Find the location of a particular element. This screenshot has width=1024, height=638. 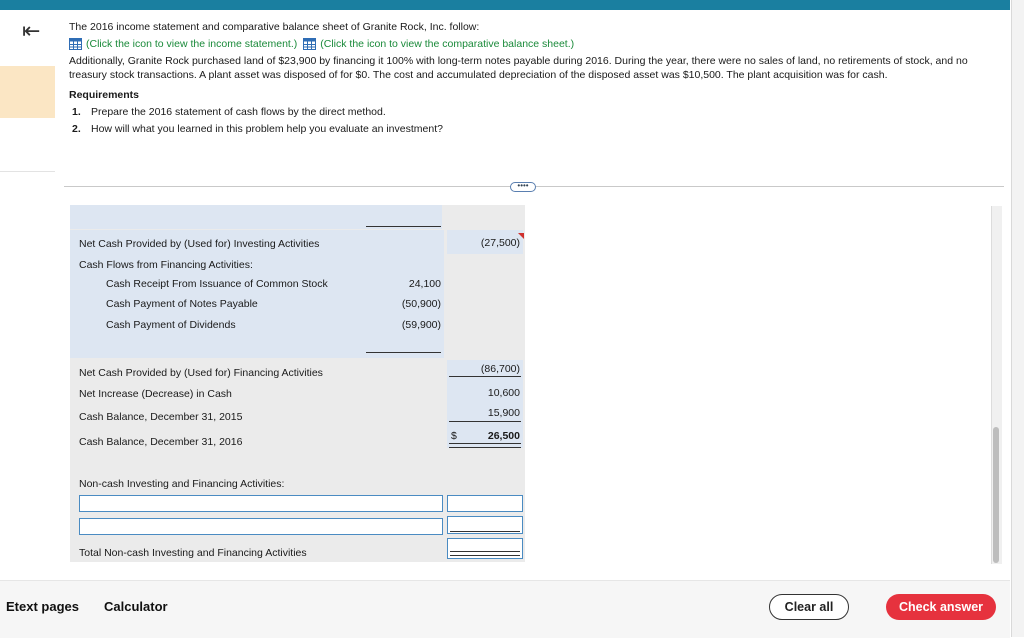

clear-all-button: Clear all is located at coordinates (809, 607).